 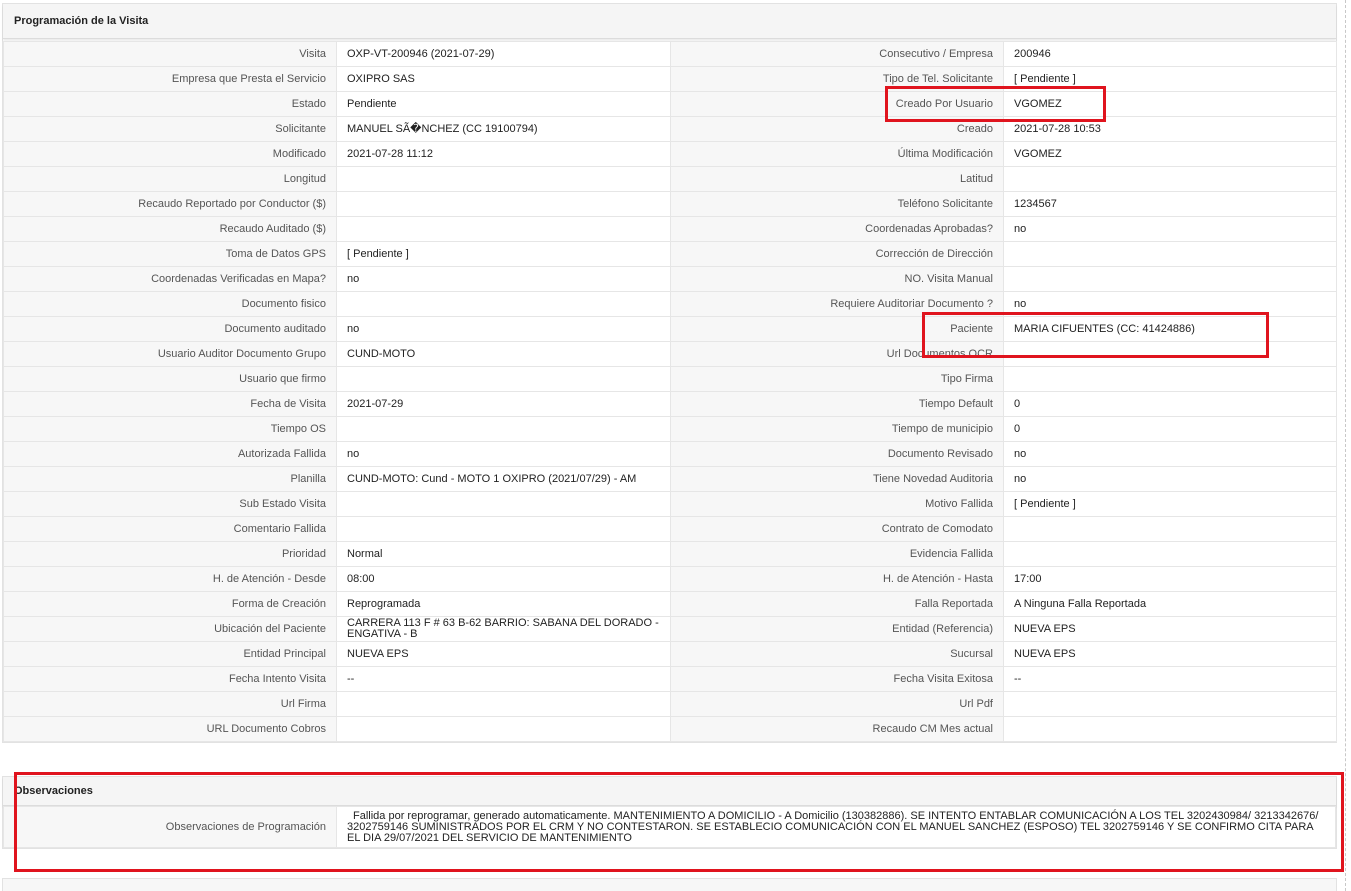 I want to click on field-label: Sub Estado Visita, so click(x=170, y=504).